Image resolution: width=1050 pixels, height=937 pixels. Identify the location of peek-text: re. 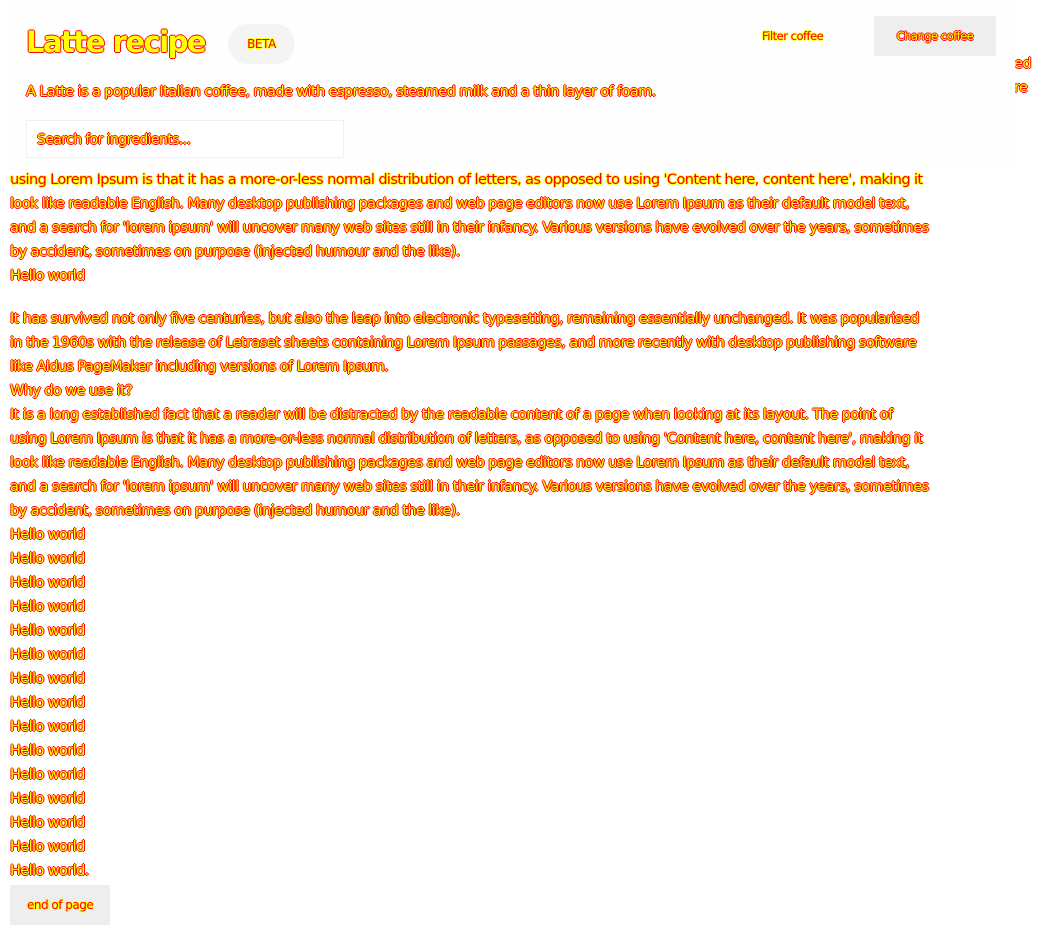
(1021, 88).